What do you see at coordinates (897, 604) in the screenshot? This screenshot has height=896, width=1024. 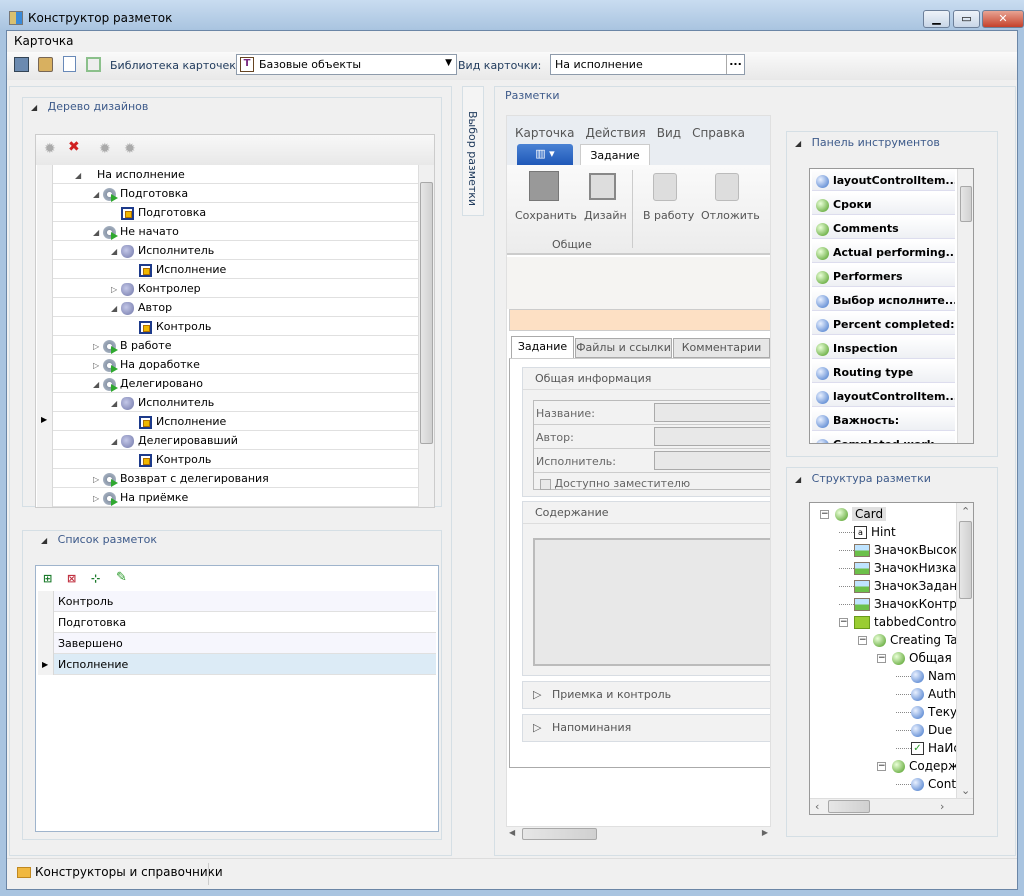 I see `structure-node: ЗначокКонтроль` at bounding box center [897, 604].